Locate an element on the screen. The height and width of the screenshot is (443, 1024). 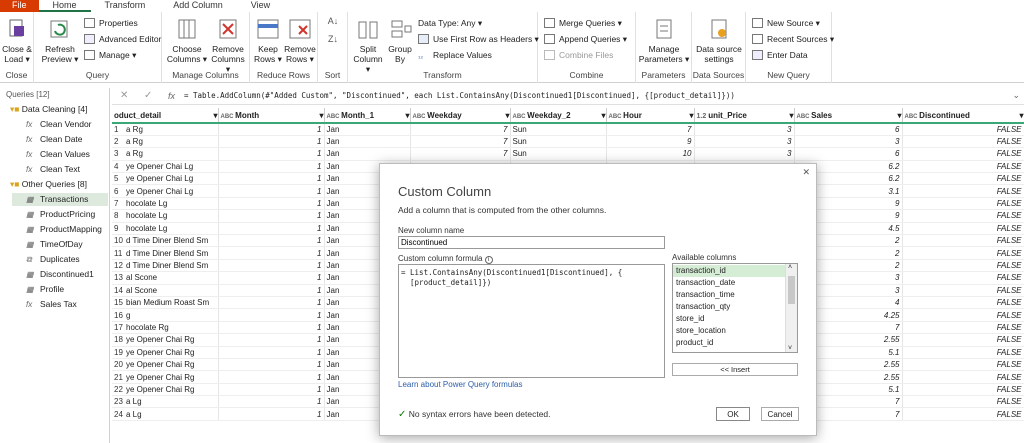
product-detail-cell: 18 ye Opener Chai Rg is located at coordinates (165, 340).